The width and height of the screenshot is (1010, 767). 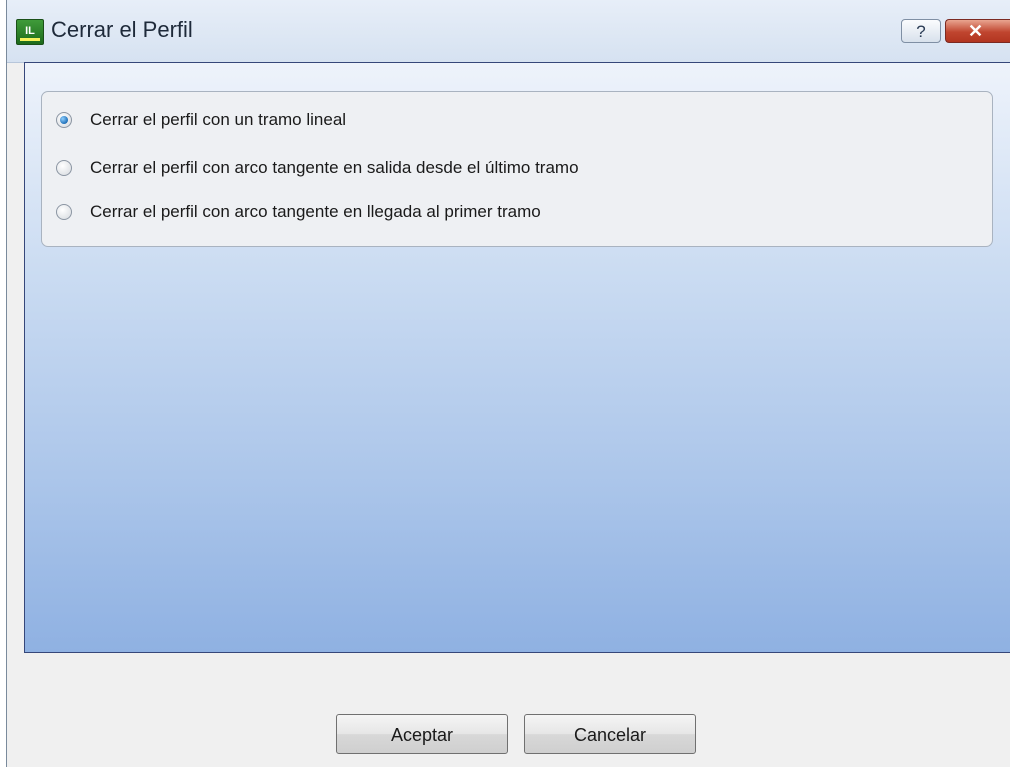 What do you see at coordinates (610, 734) in the screenshot?
I see `cancel-button: Cancelar` at bounding box center [610, 734].